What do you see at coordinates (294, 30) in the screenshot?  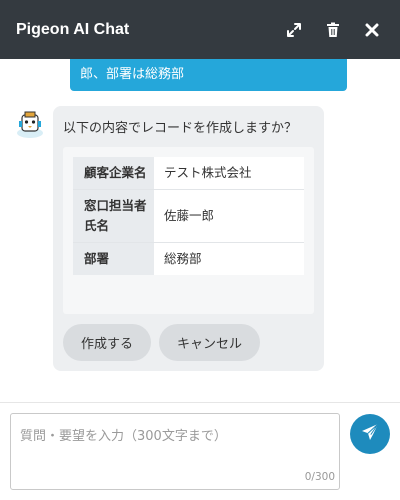 I see `expand-icon` at bounding box center [294, 30].